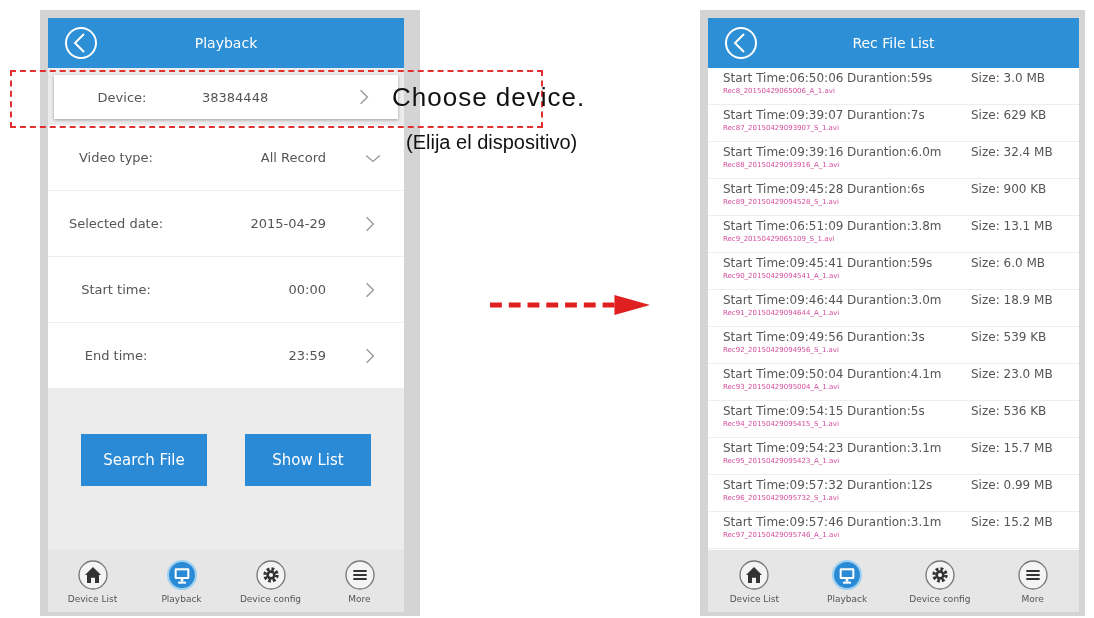 This screenshot has width=1094, height=618. Describe the element at coordinates (122, 97) in the screenshot. I see `field-label: Device:` at that location.